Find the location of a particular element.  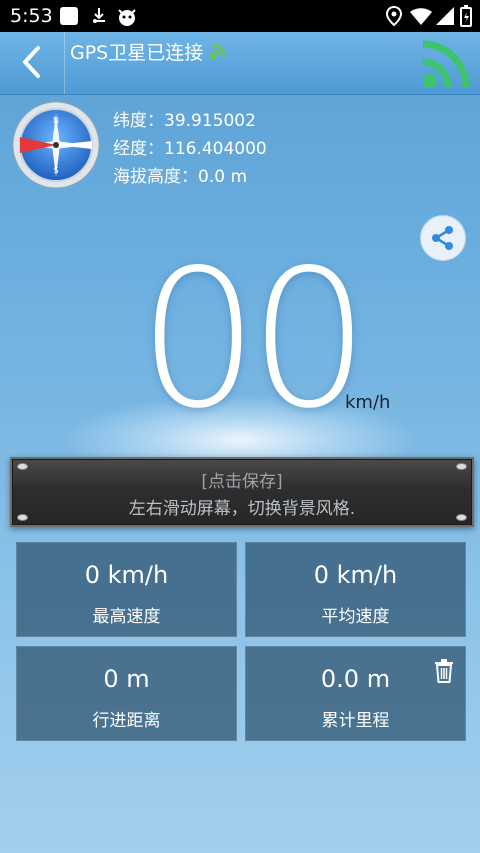

page-title: GPS卫星已连接 is located at coordinates (137, 53).